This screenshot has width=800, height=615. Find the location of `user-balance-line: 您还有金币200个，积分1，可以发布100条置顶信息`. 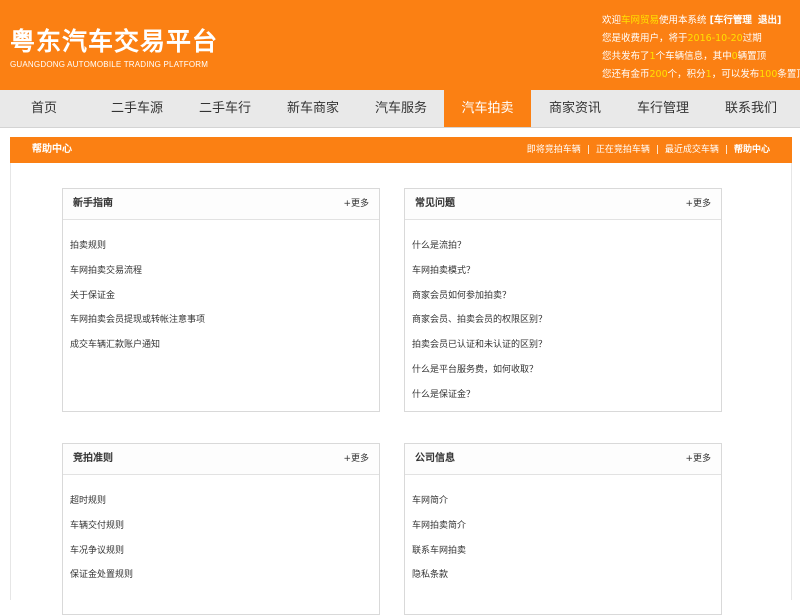

user-balance-line: 您还有金币200个，积分1，可以发布100条置顶信息 is located at coordinates (701, 75).